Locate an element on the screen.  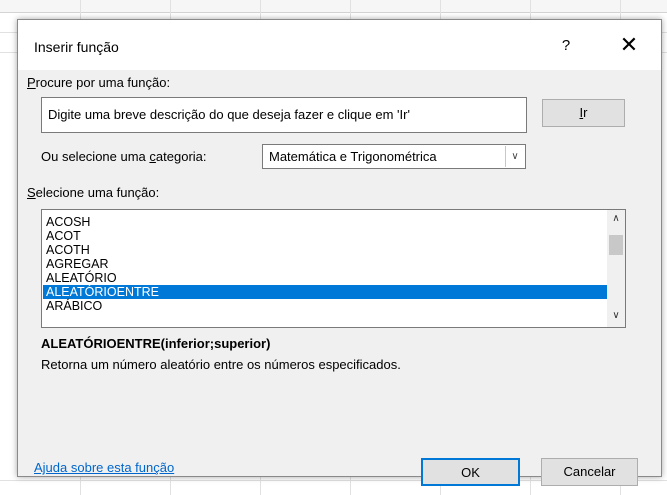
list-item: ACOSH is located at coordinates (325, 222).